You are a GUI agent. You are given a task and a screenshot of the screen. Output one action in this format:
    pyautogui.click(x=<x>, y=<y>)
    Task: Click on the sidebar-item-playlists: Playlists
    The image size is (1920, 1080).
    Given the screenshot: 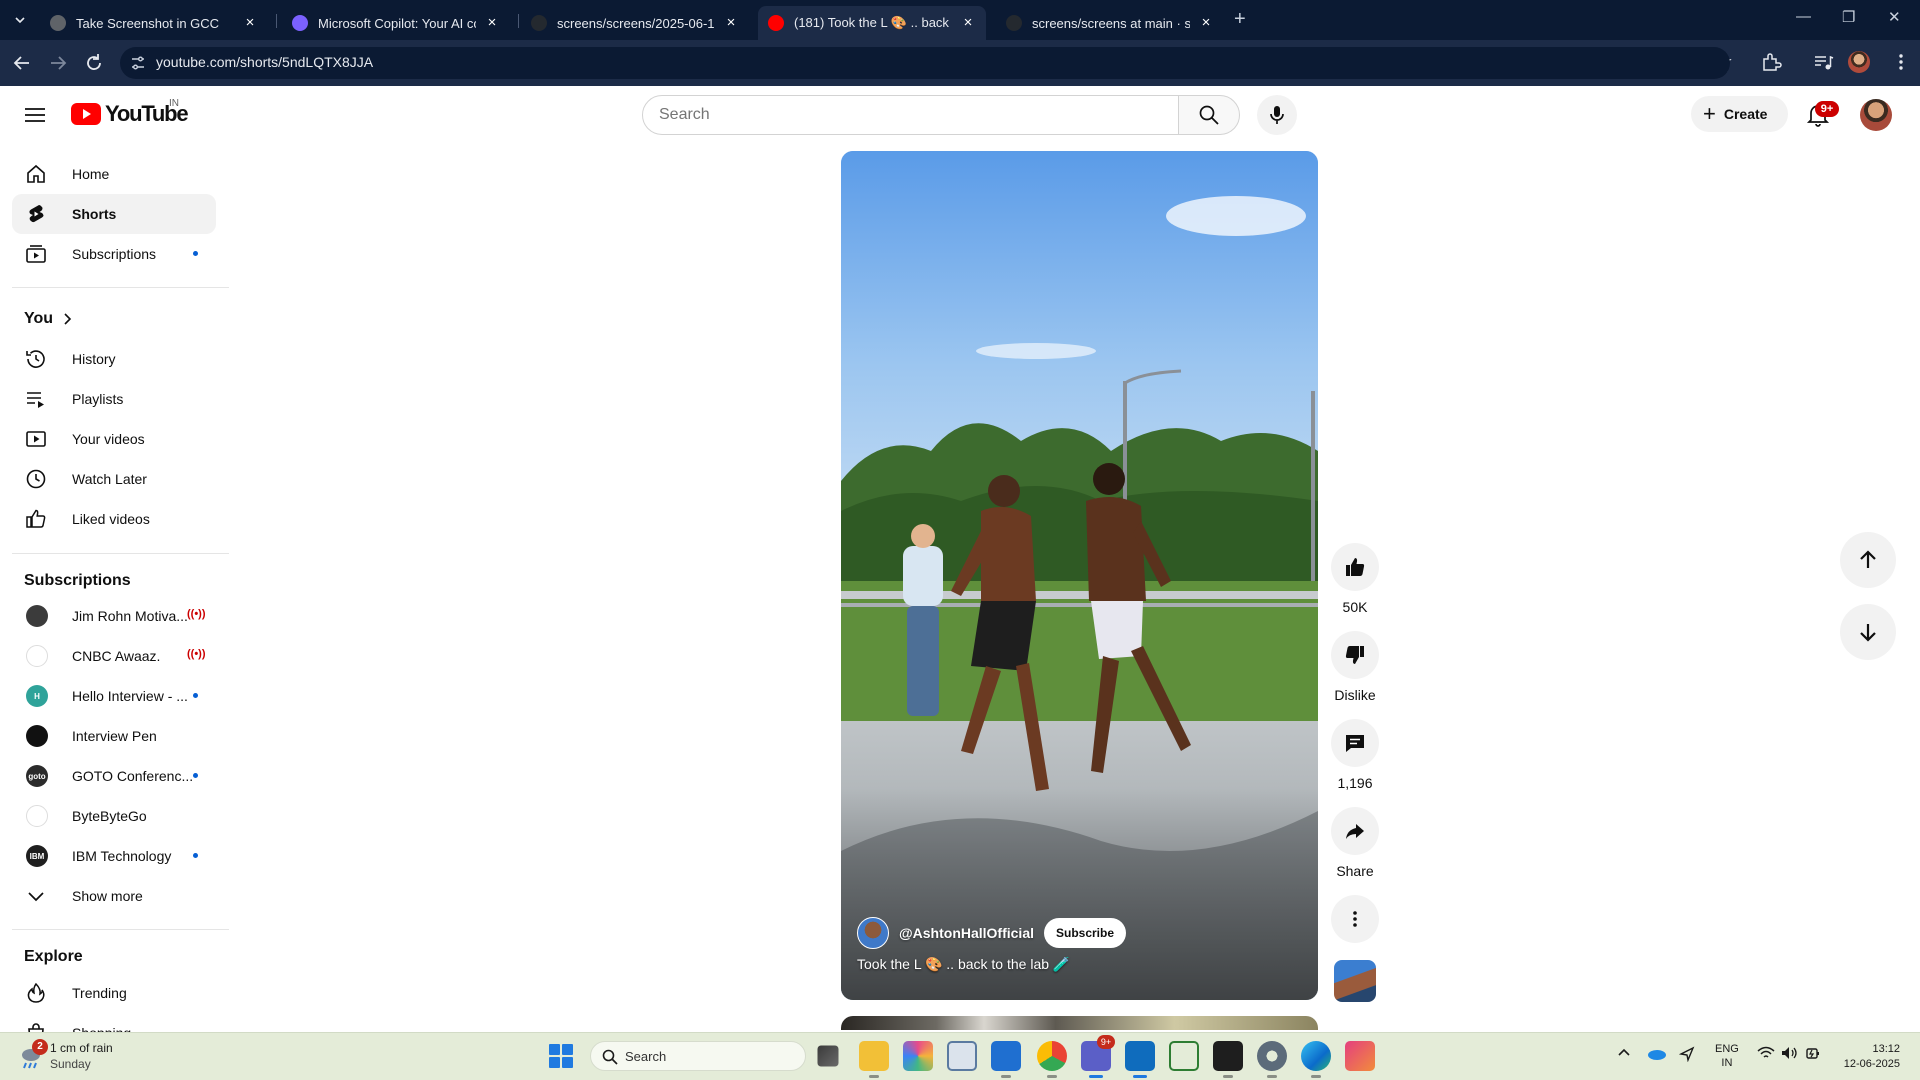 What is the action you would take?
    pyautogui.click(x=114, y=399)
    